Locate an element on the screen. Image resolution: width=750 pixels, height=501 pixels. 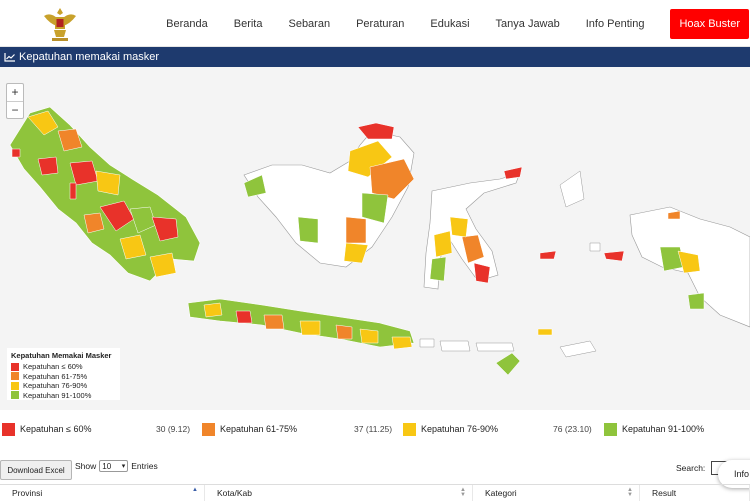
page-size-control: Show 10 ▾ Entries is located at coordinates (116, 466).